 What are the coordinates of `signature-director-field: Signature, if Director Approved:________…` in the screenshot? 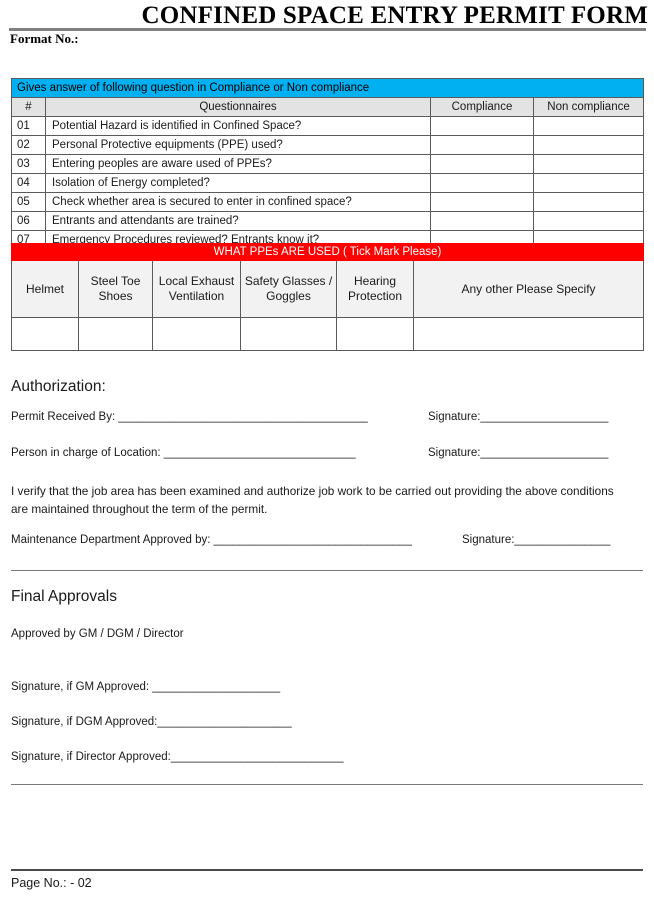 It's located at (177, 757).